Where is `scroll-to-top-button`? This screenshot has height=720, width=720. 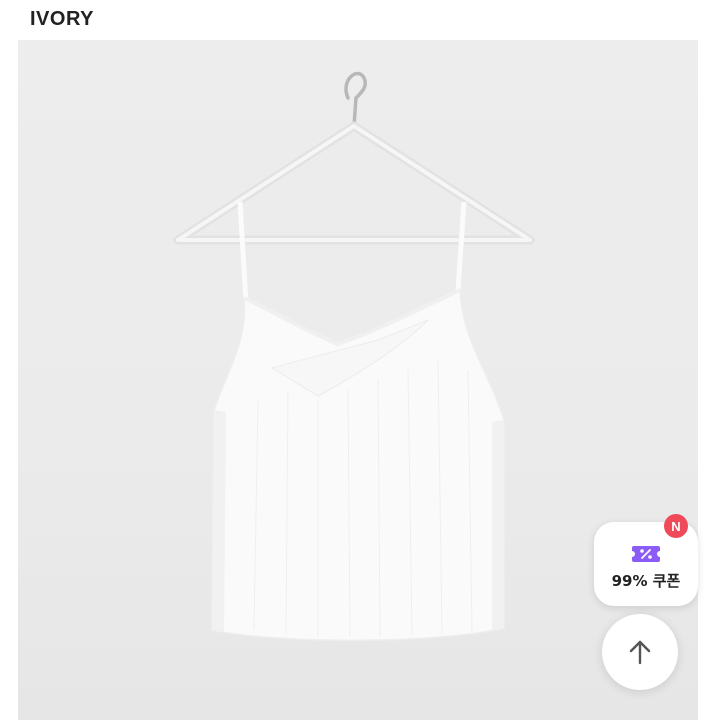
scroll-to-top-button is located at coordinates (640, 652).